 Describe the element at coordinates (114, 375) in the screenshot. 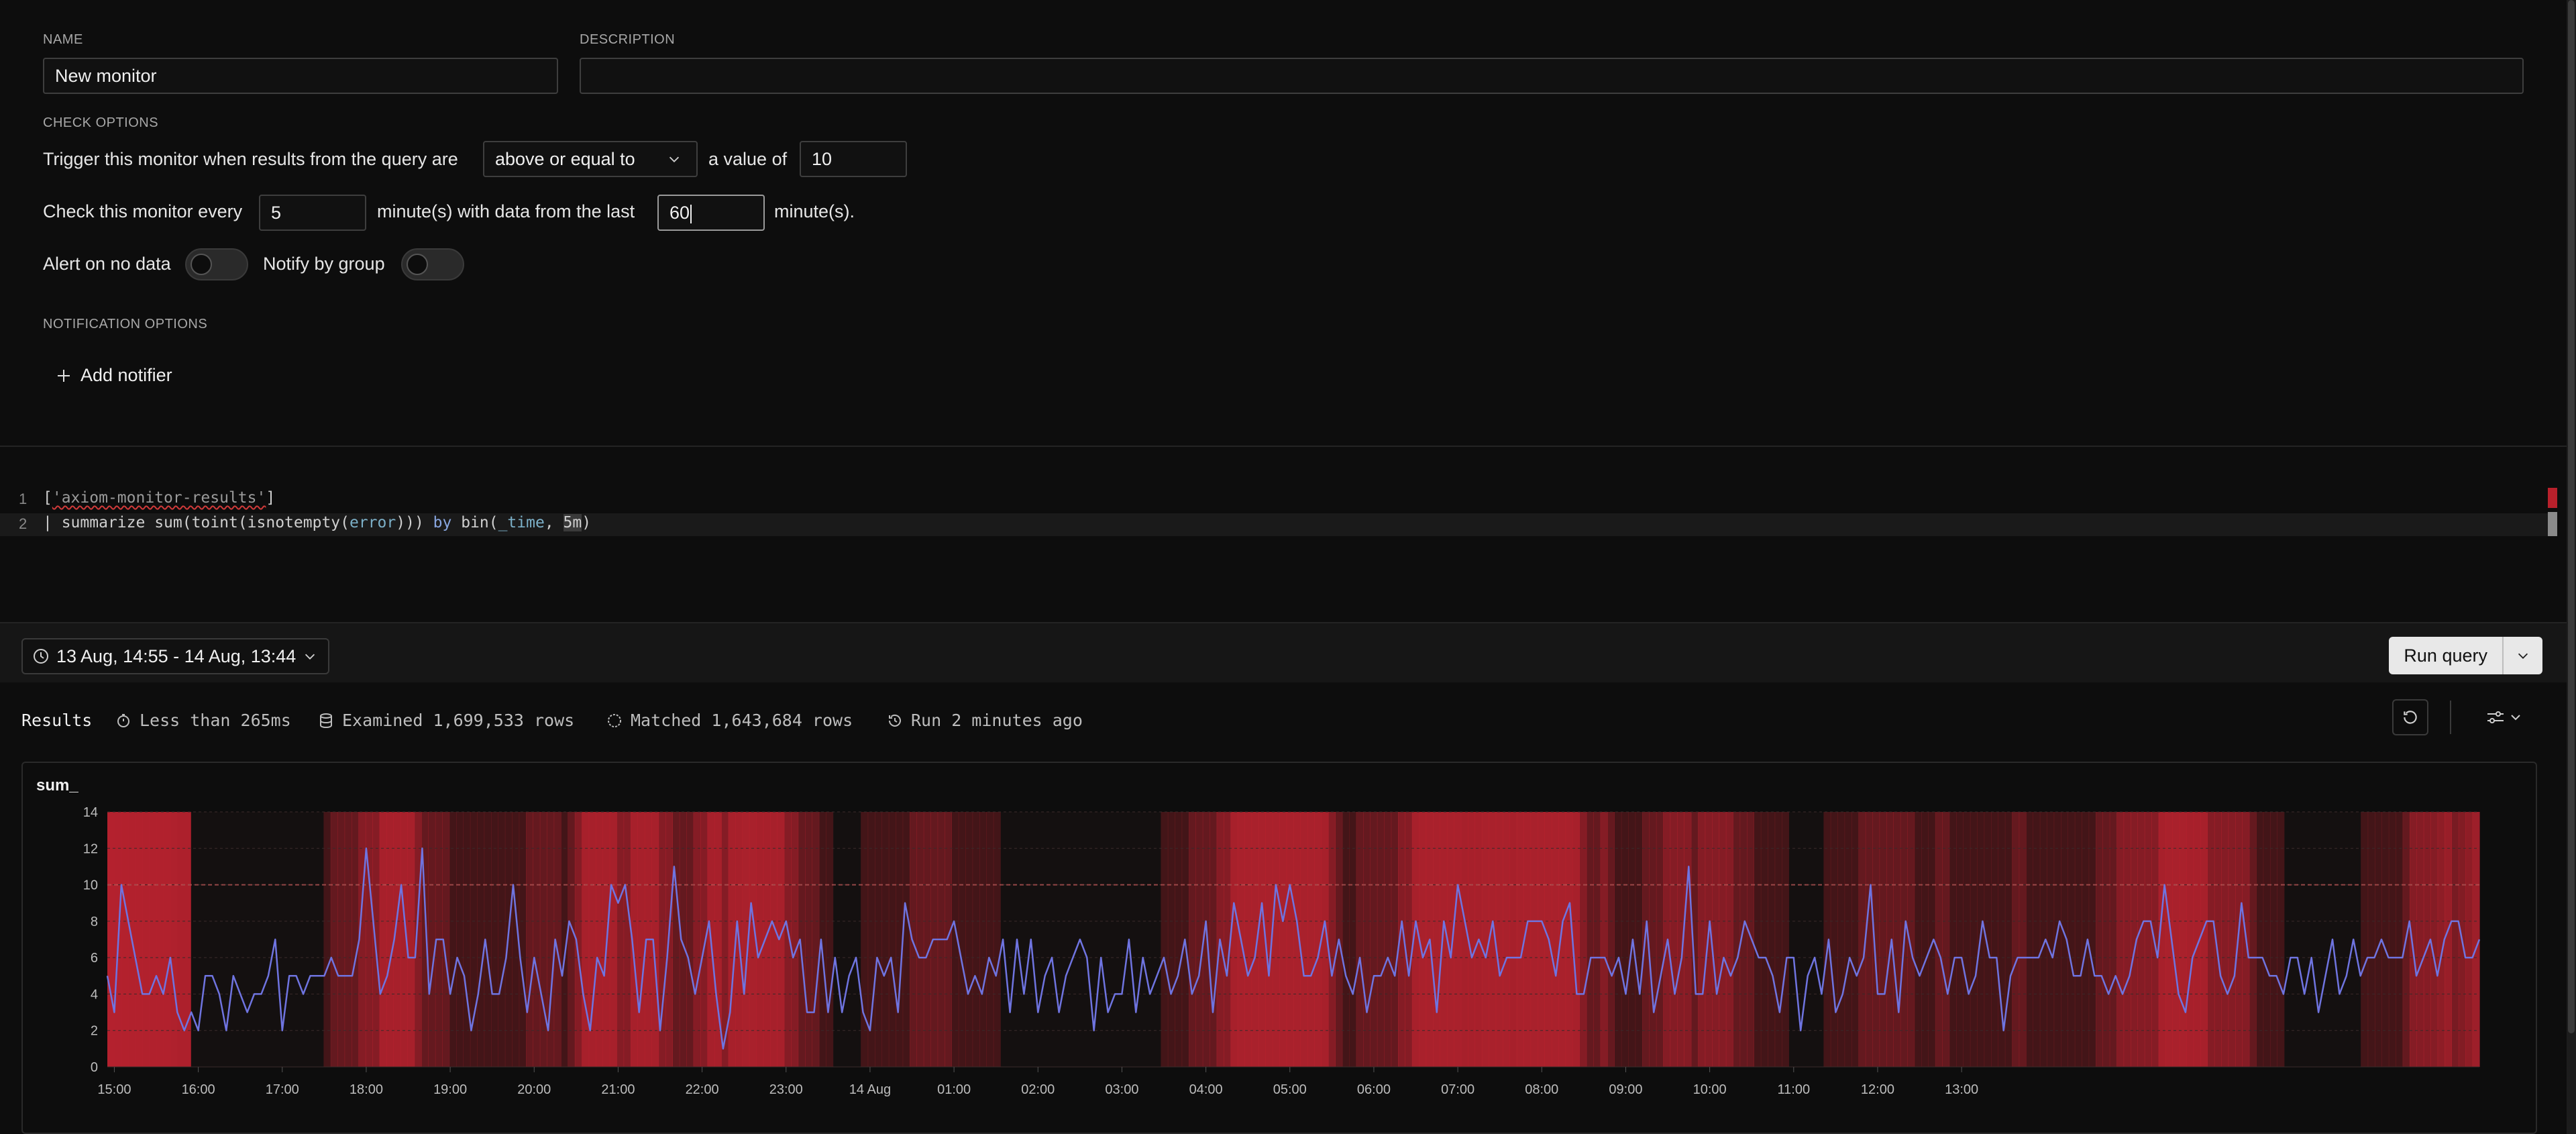

I see `add-notifier-button: Add notifier` at that location.